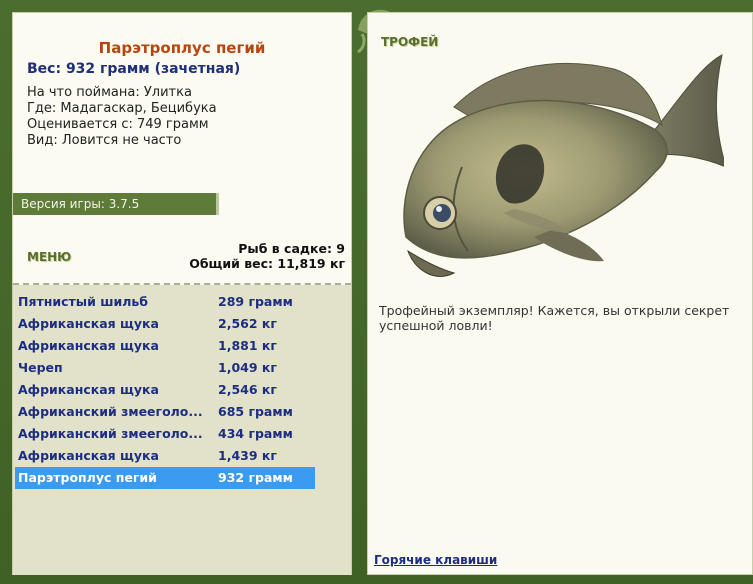 The width and height of the screenshot is (753, 584). Describe the element at coordinates (255, 433) in the screenshot. I see `fish-weight-value: 434 грамм` at that location.